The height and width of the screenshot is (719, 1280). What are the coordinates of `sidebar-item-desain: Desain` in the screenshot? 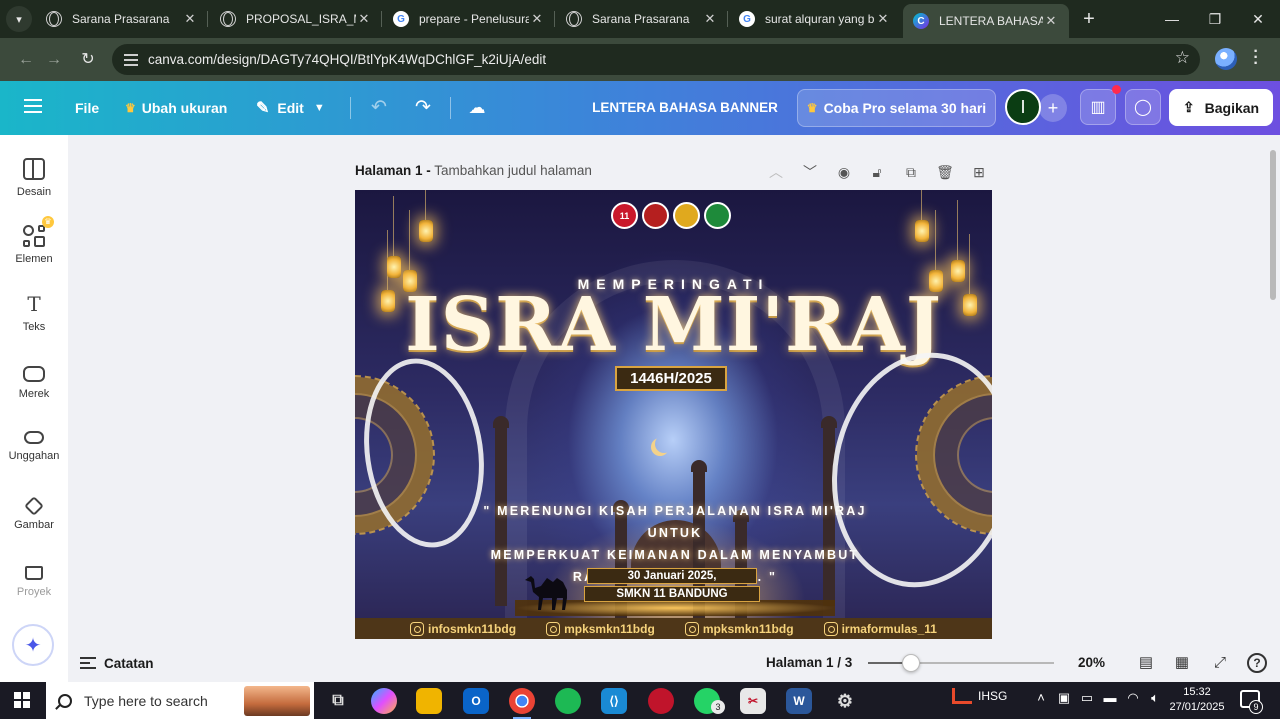 It's located at (34, 181).